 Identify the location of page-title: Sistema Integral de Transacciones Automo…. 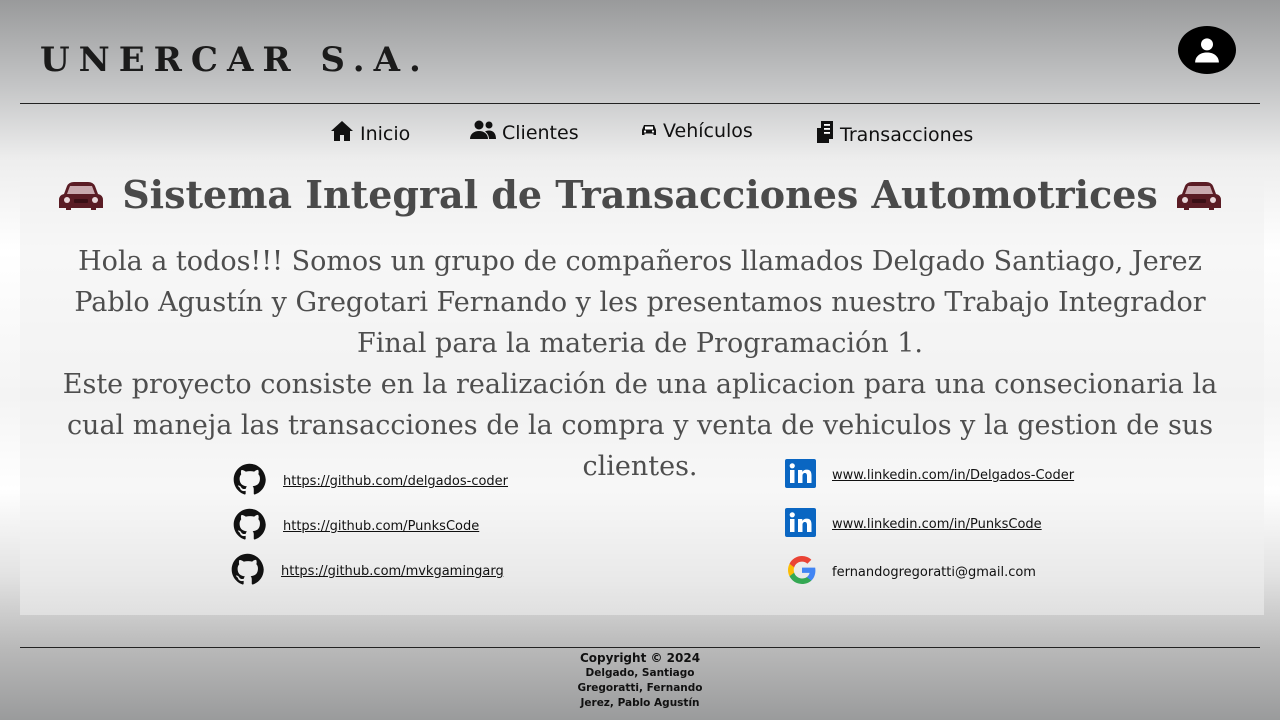
(640, 194).